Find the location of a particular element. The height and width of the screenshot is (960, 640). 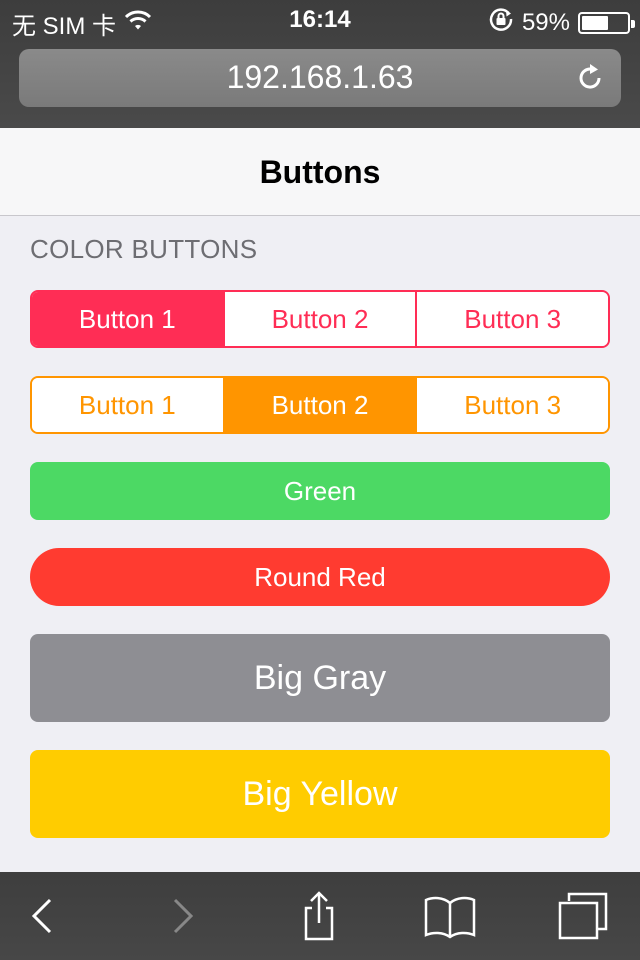

reload-icon is located at coordinates (590, 78).